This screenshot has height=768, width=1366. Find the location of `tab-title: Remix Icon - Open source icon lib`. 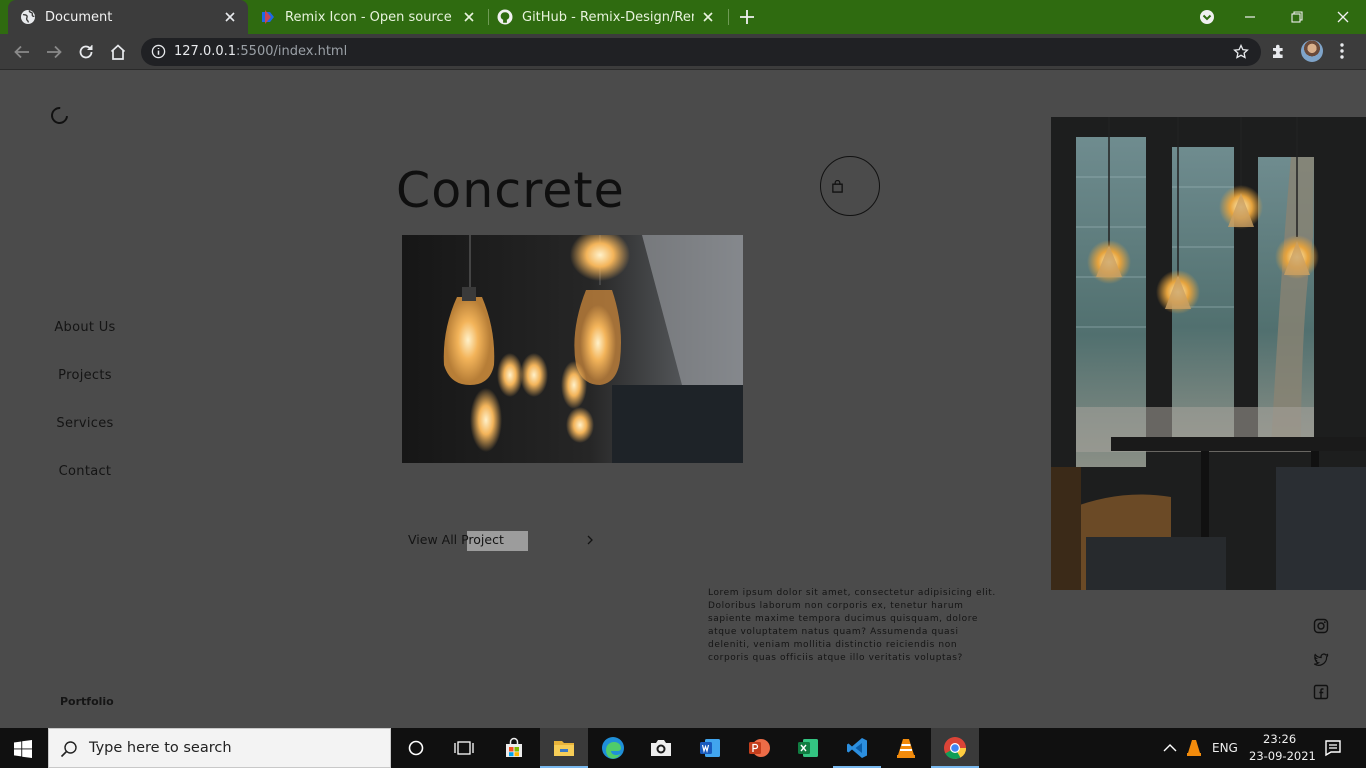

tab-title: Remix Icon - Open source icon lib is located at coordinates (370, 17).